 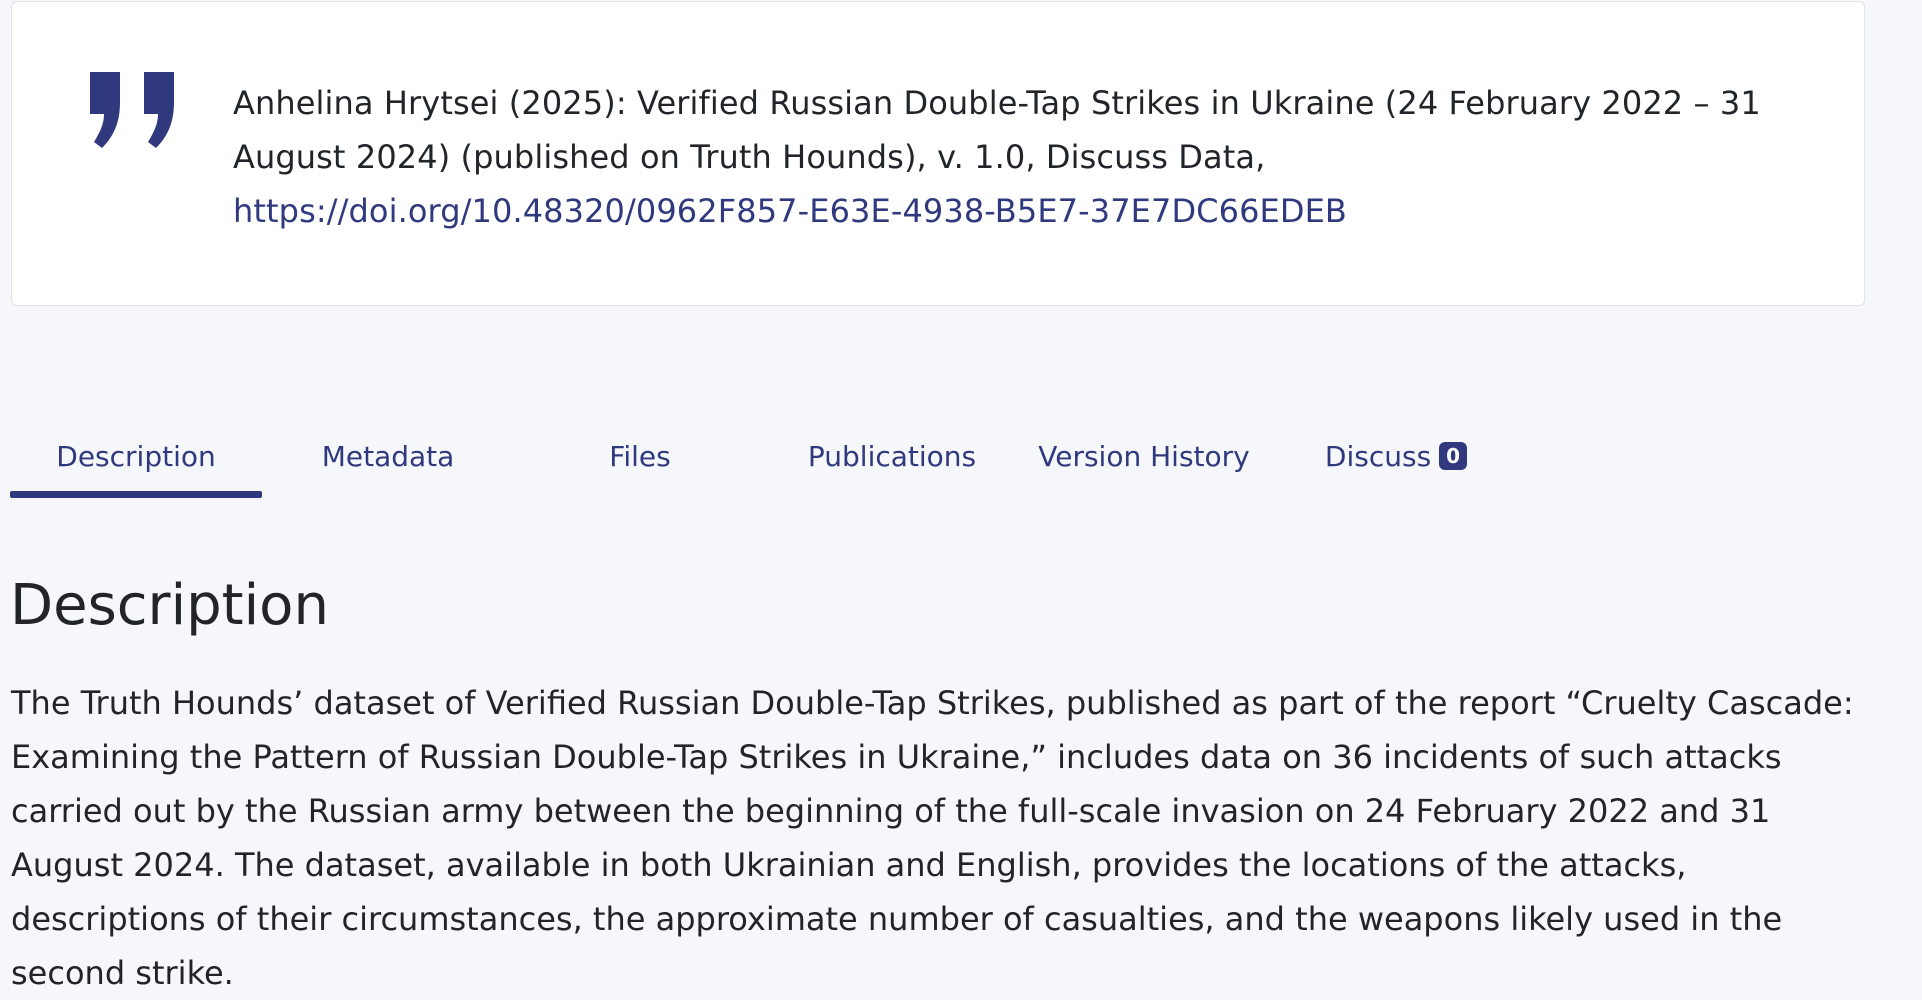 I want to click on quote-icon, so click(x=132, y=110).